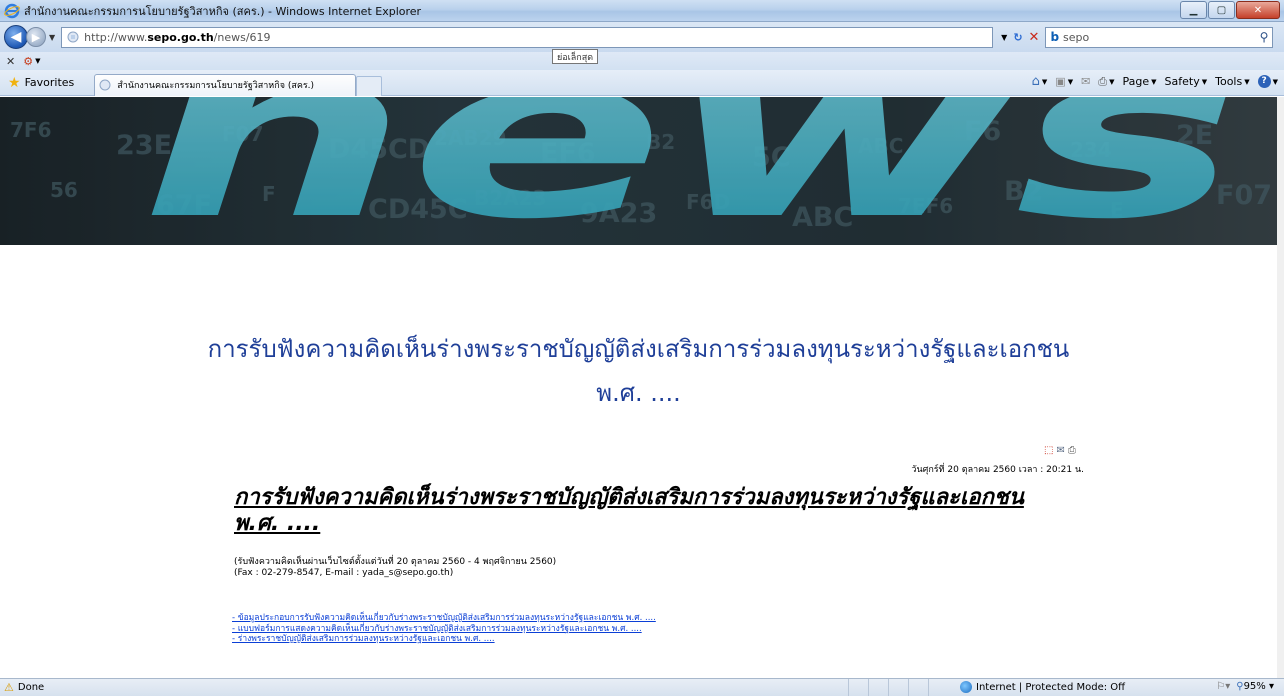 This screenshot has width=1284, height=696. Describe the element at coordinates (1240, 686) in the screenshot. I see `zoom-icon: ⚲` at that location.